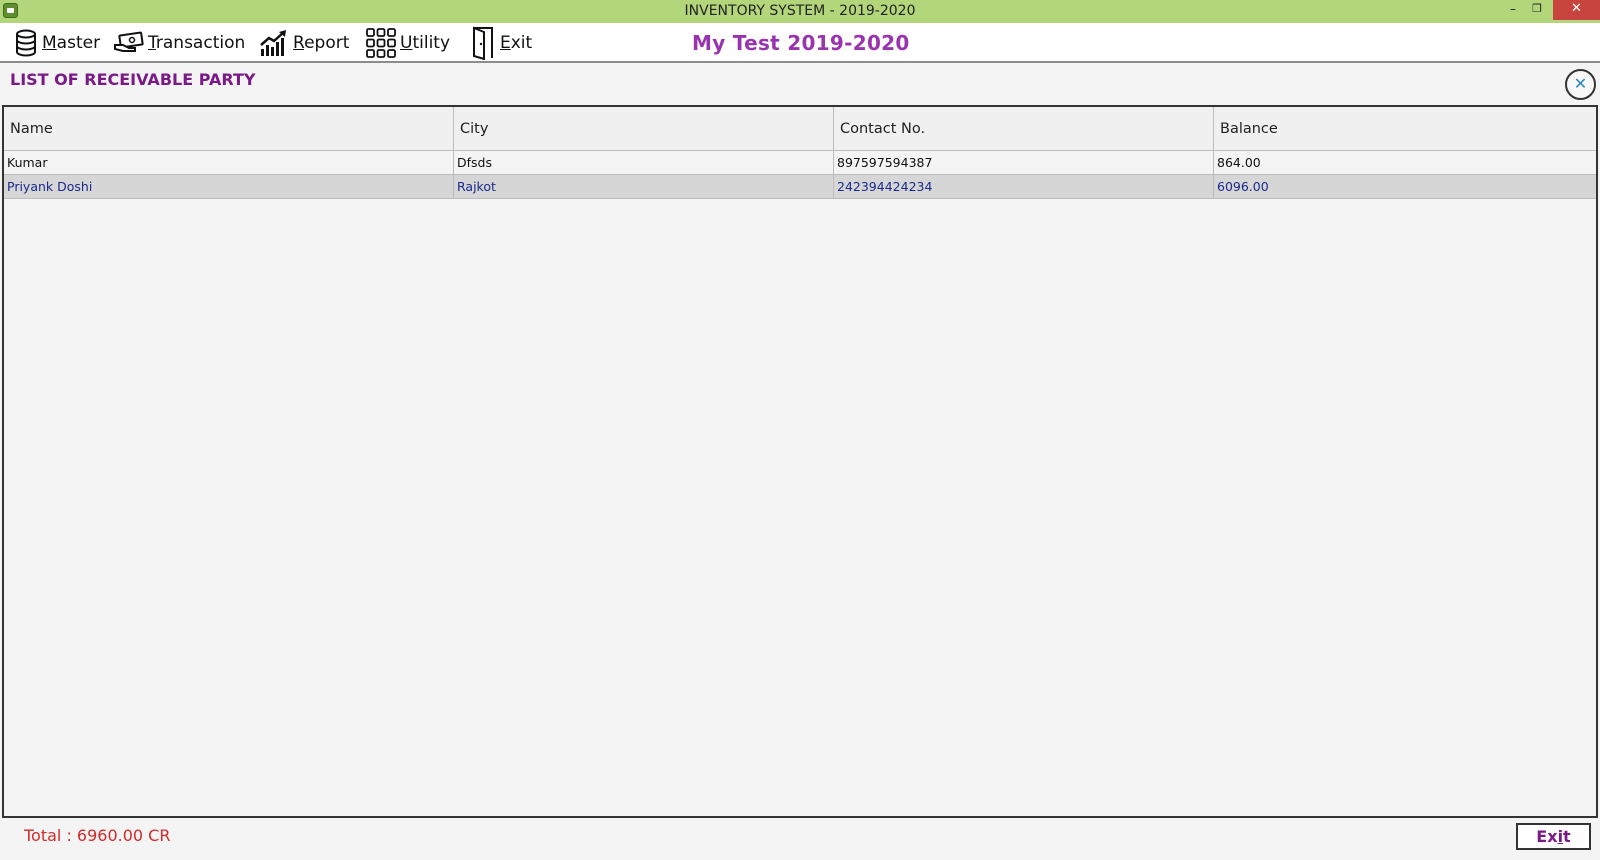  I want to click on company-title: My Test 2019-2020, so click(801, 43).